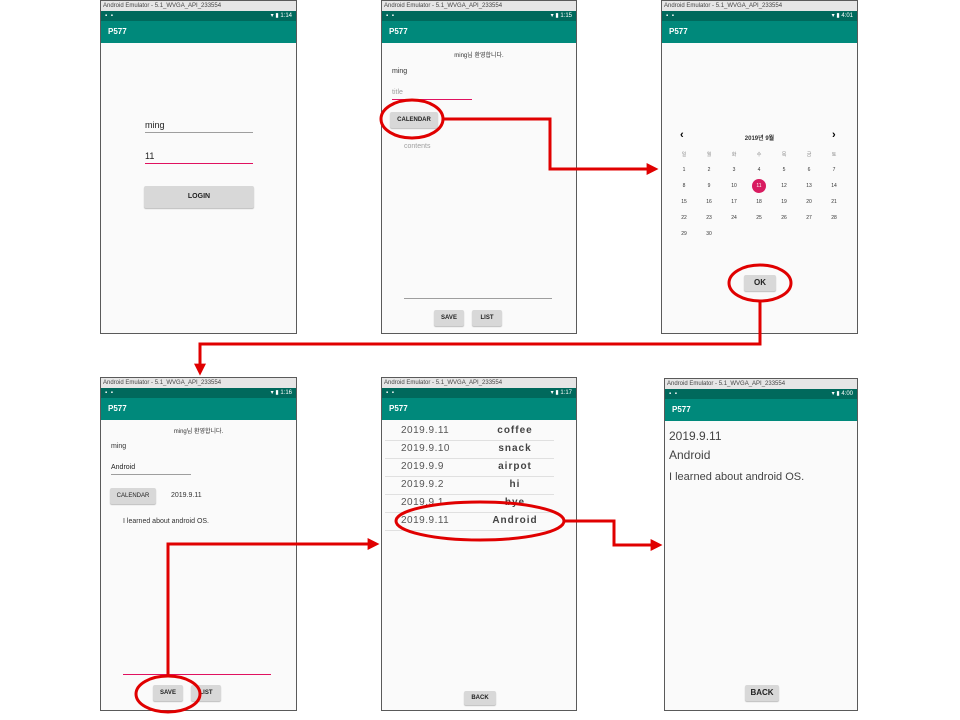  I want to click on highlight-calendar-button, so click(412, 119).